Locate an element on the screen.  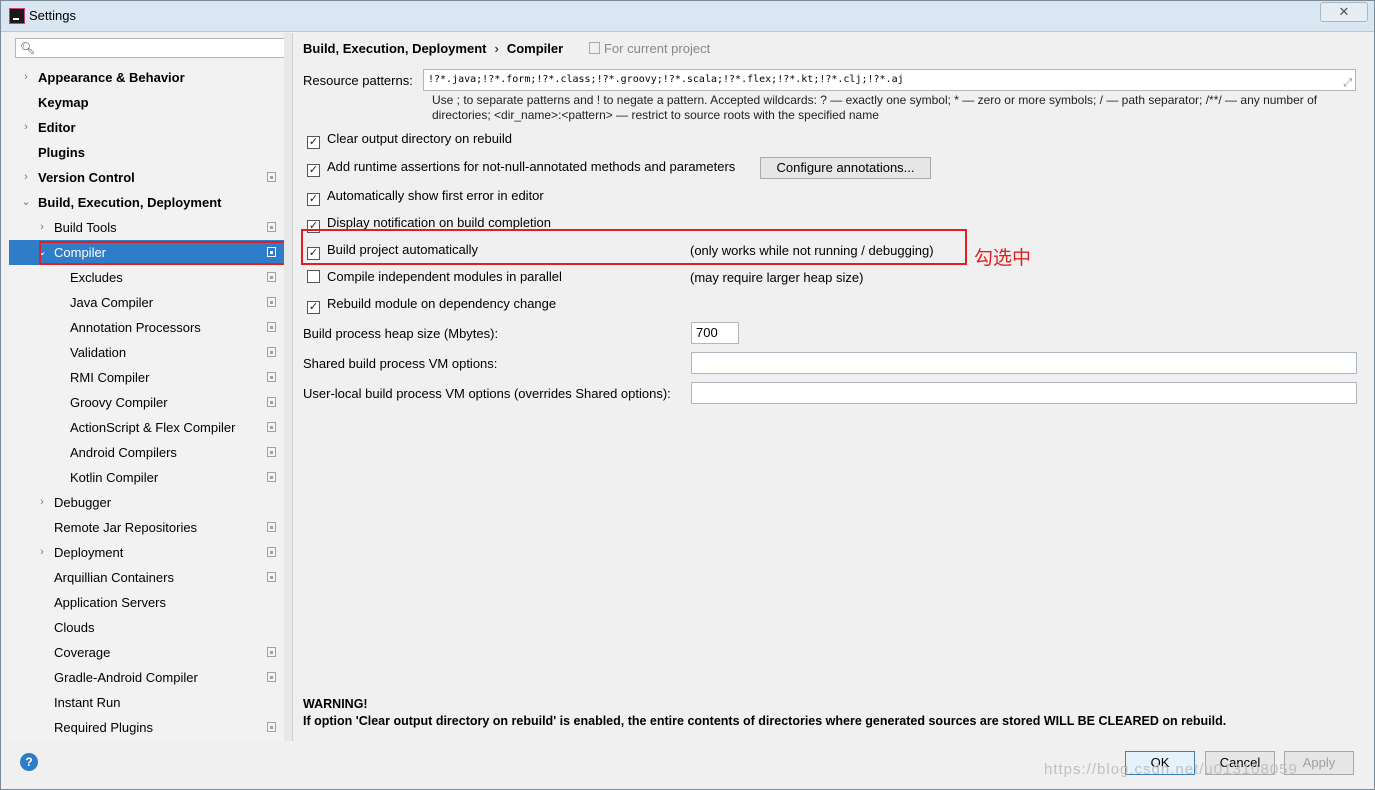
annotation-text: 勾选中 is located at coordinates (1003, 258).